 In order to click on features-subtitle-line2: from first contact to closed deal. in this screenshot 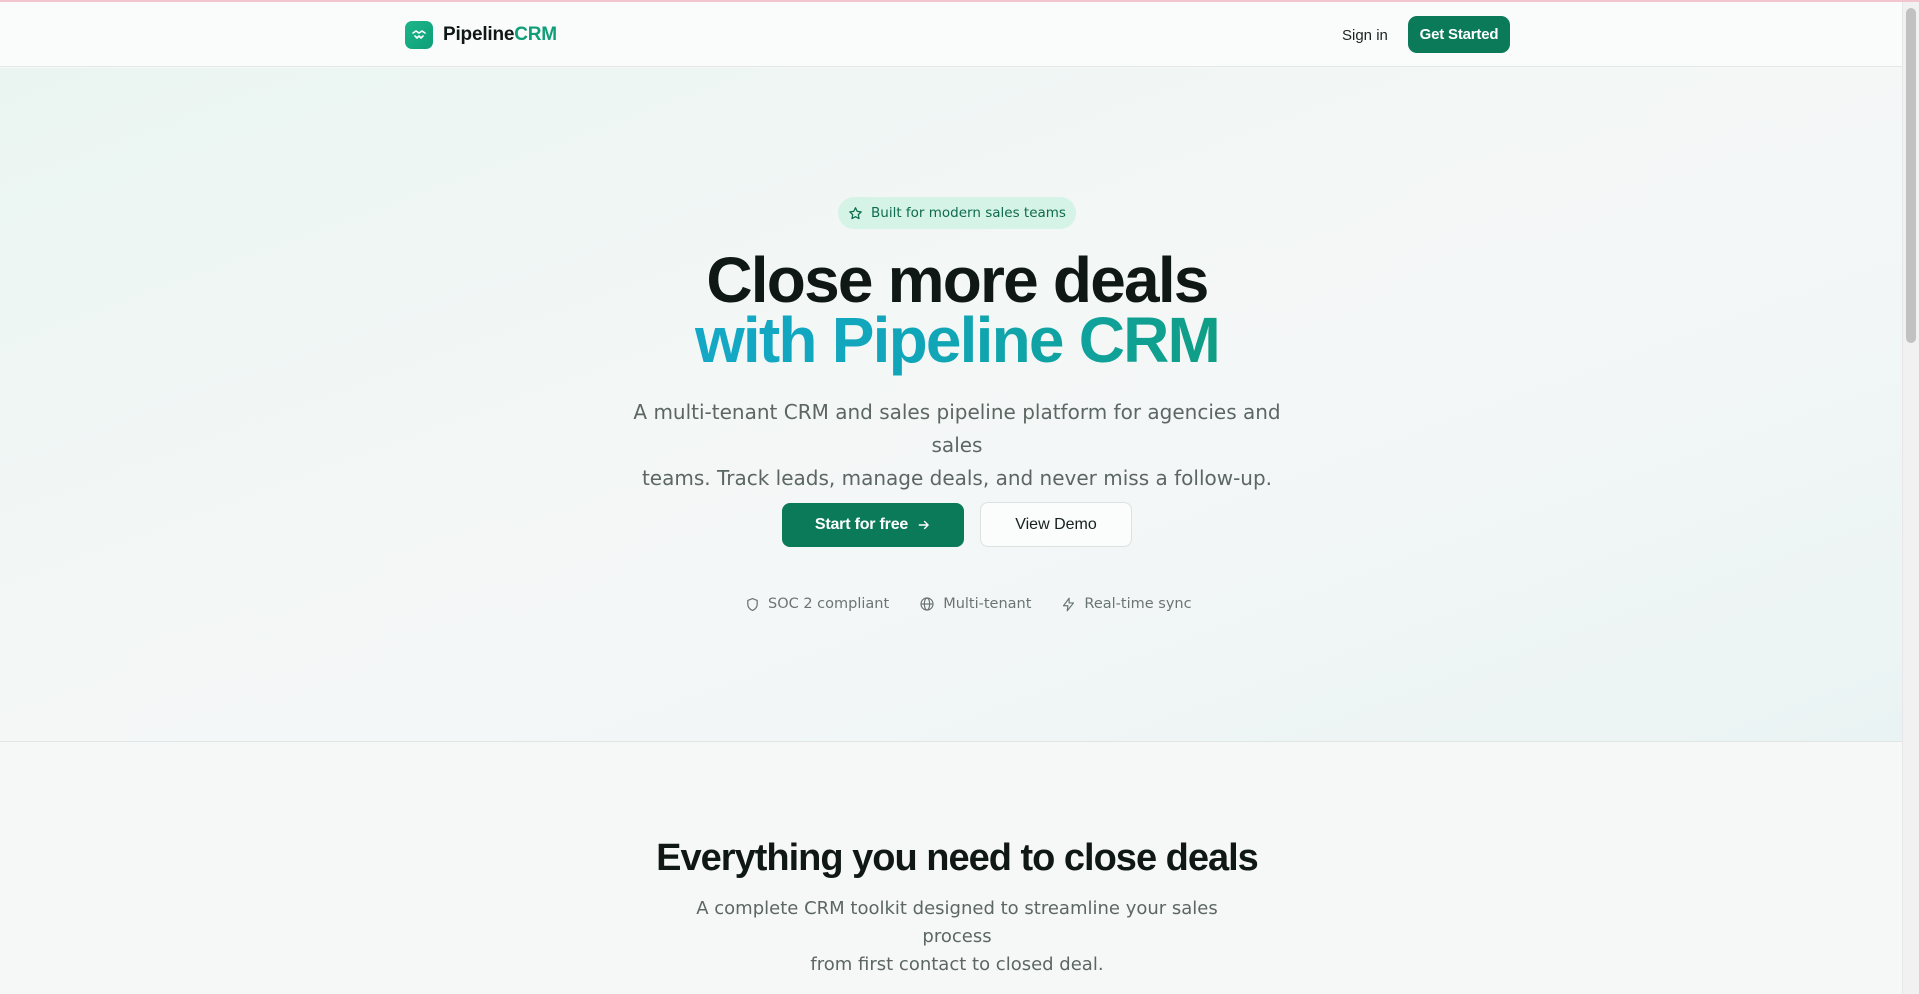, I will do `click(957, 964)`.